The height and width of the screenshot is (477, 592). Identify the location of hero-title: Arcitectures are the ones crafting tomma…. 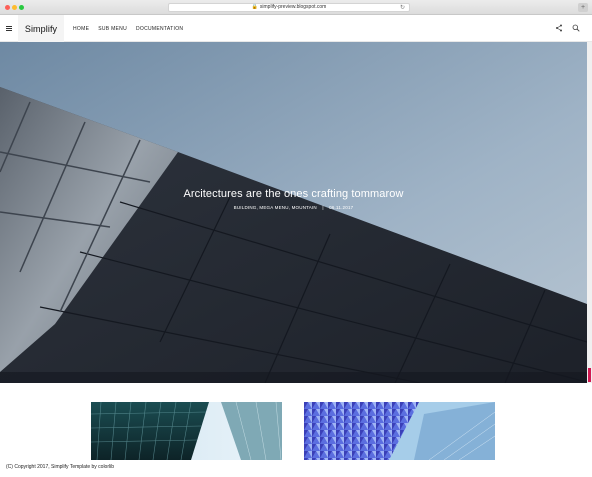
(293, 194).